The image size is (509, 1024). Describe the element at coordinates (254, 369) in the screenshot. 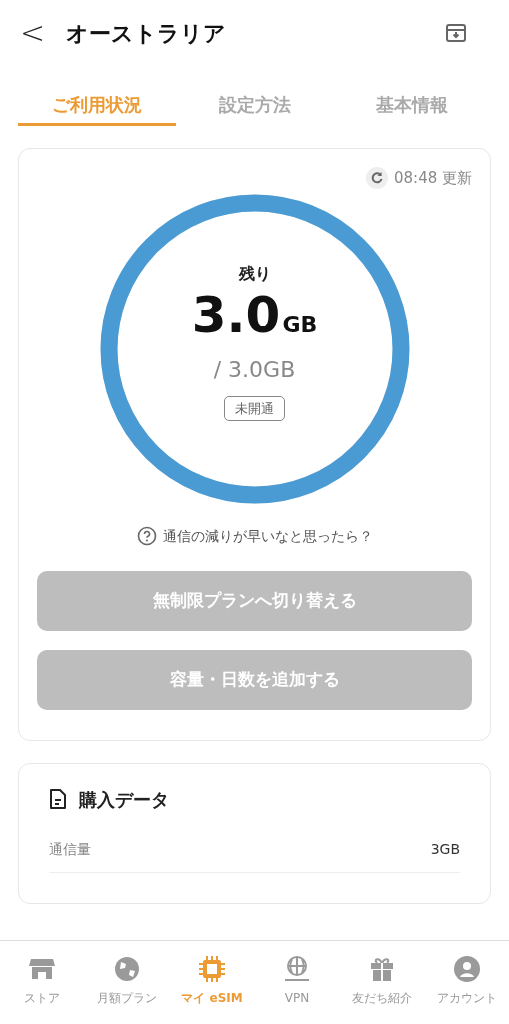

I see `total-amount: / 3.0GB` at that location.